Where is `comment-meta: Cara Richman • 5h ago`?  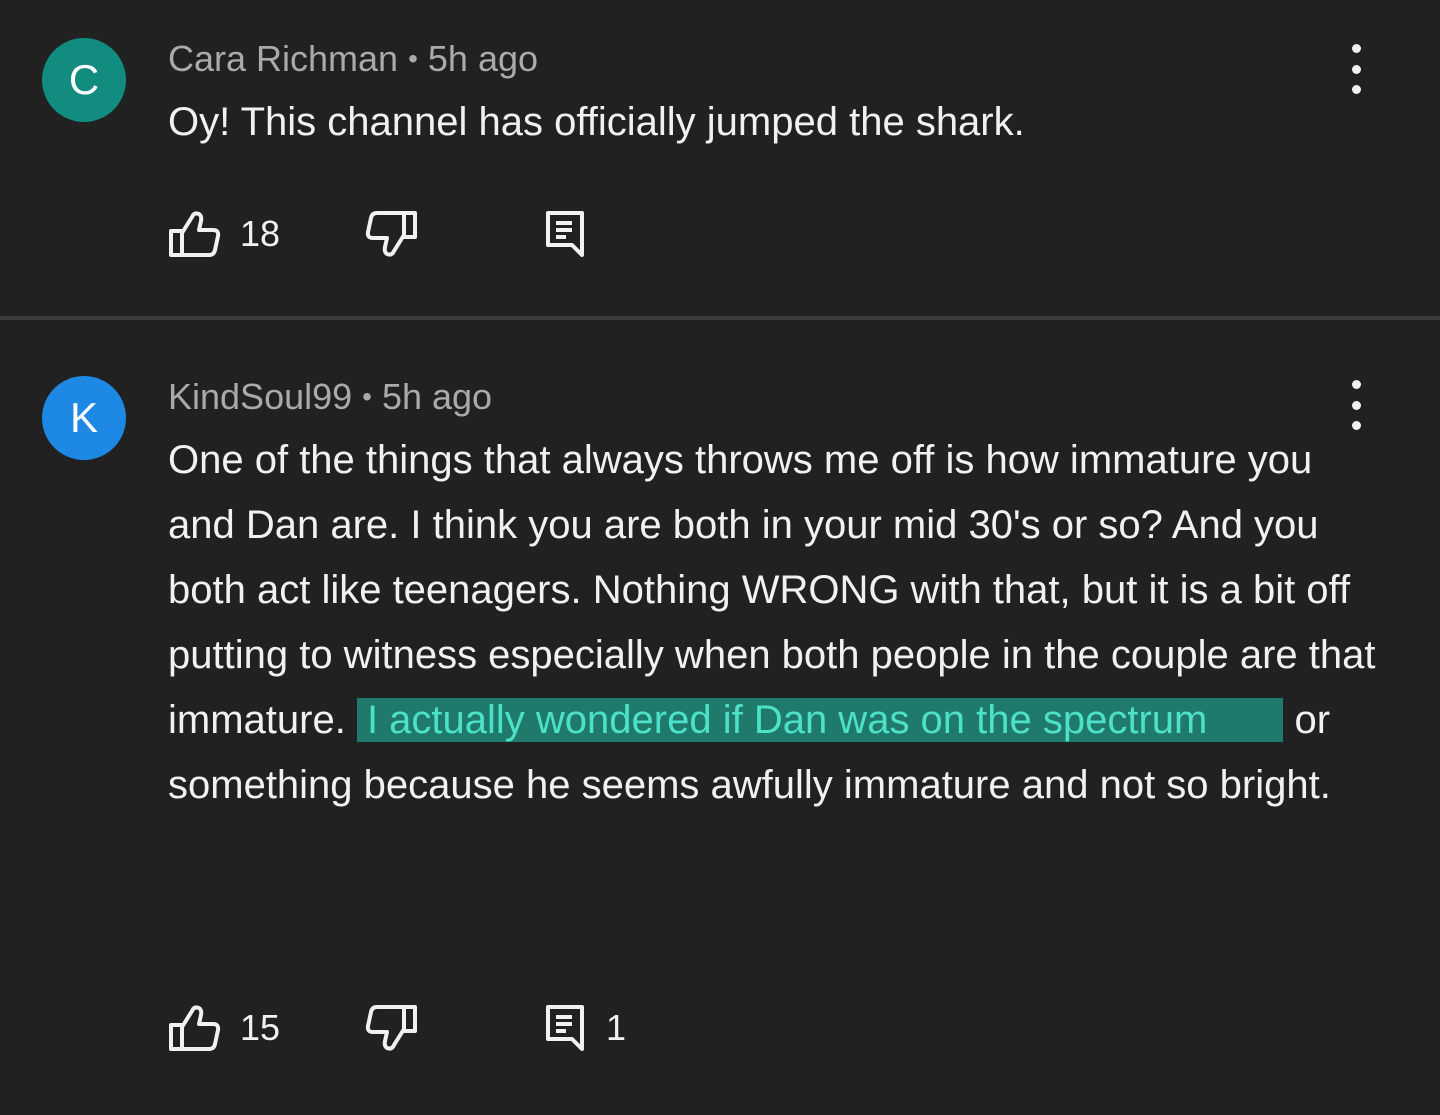
comment-meta: Cara Richman • 5h ago is located at coordinates (353, 59).